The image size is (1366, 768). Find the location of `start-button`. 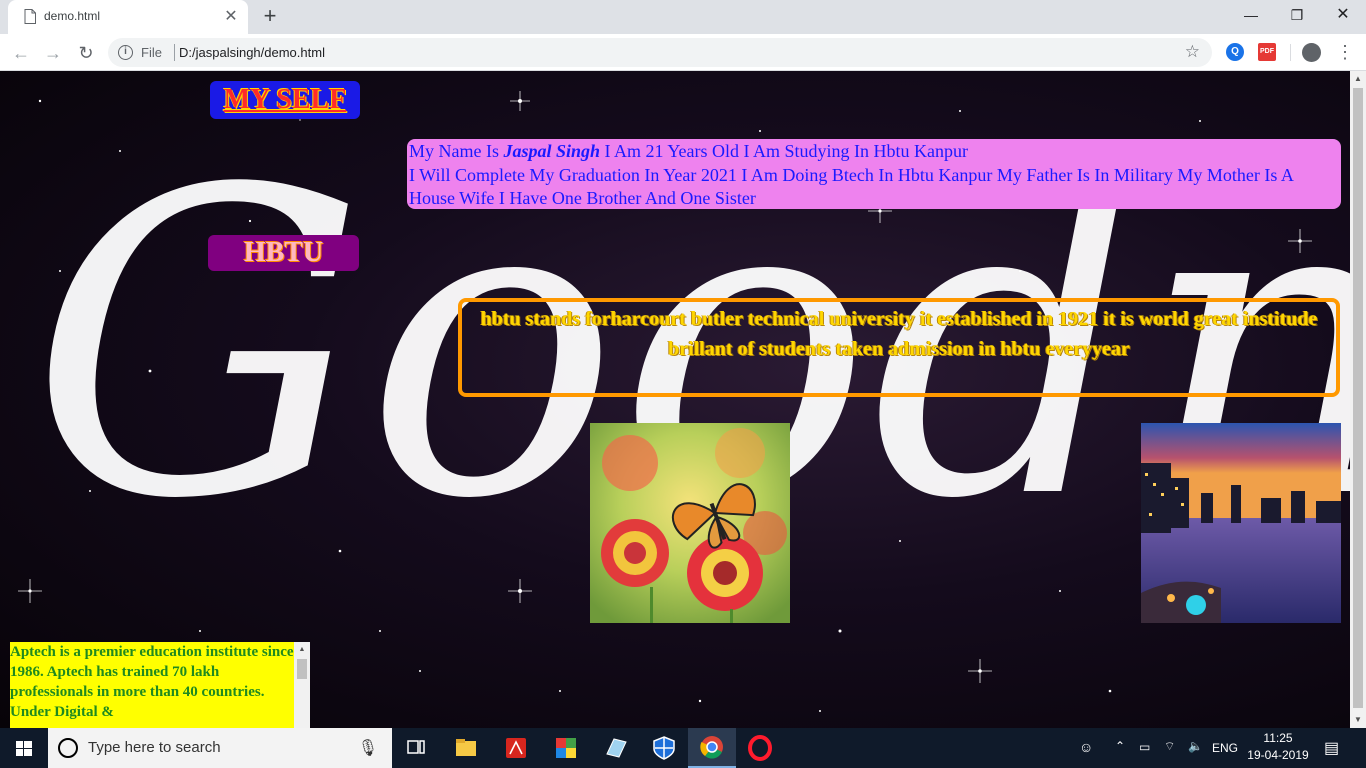

start-button is located at coordinates (24, 748).